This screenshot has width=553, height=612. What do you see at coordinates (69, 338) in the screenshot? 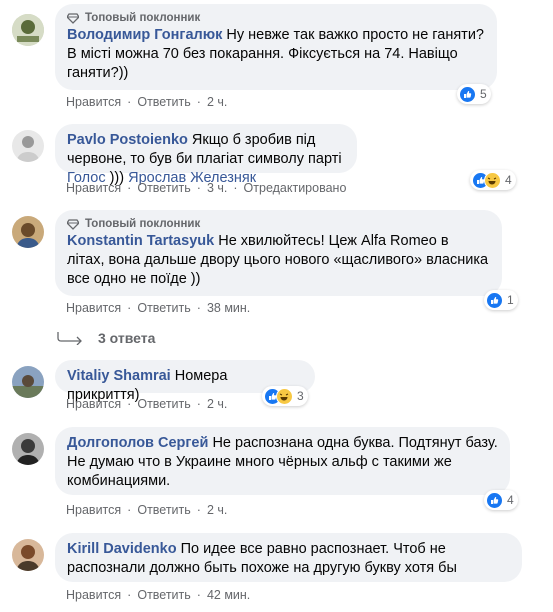
I see `reply-arrow-icon` at bounding box center [69, 338].